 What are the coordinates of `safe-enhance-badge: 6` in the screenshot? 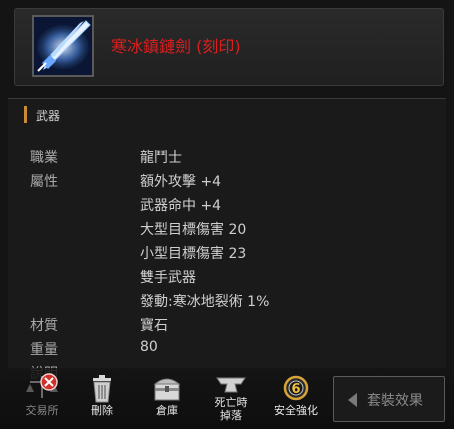 It's located at (295, 389).